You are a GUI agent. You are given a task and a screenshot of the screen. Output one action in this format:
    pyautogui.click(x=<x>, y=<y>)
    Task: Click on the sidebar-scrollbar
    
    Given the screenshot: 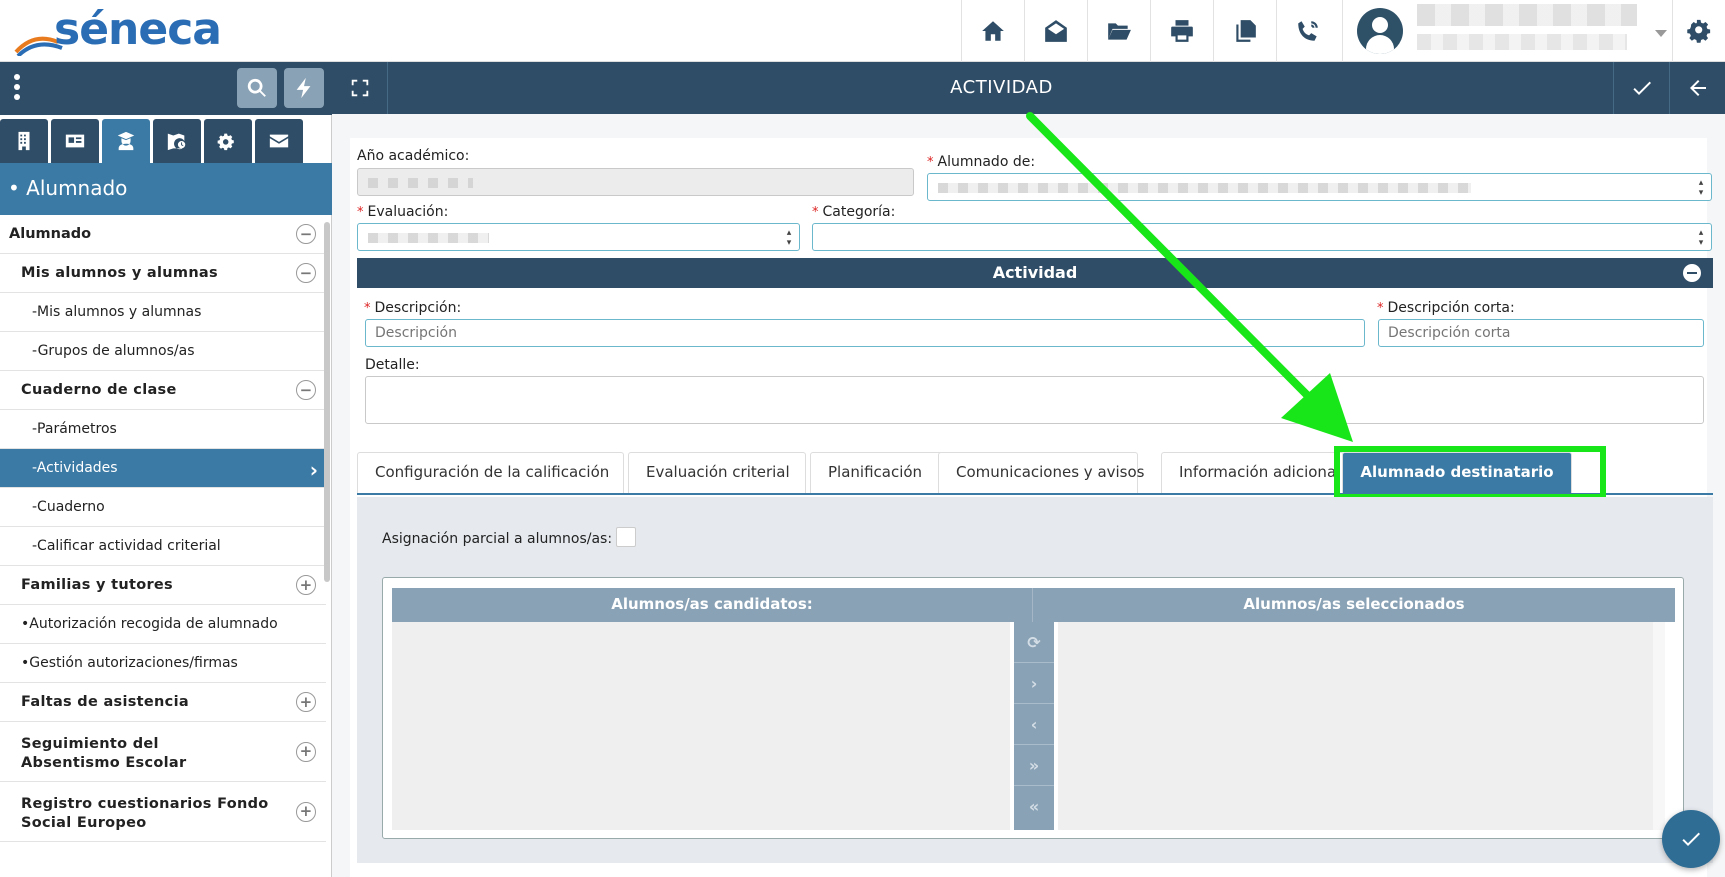 What is the action you would take?
    pyautogui.click(x=327, y=402)
    